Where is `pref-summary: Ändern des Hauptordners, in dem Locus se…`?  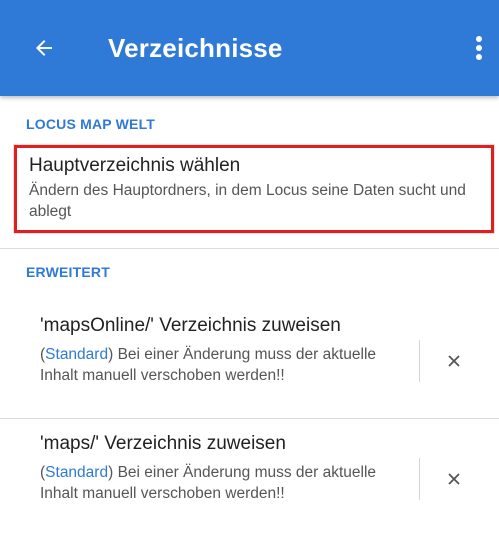 pref-summary: Ändern des Hauptordners, in dem Locus se… is located at coordinates (247, 201).